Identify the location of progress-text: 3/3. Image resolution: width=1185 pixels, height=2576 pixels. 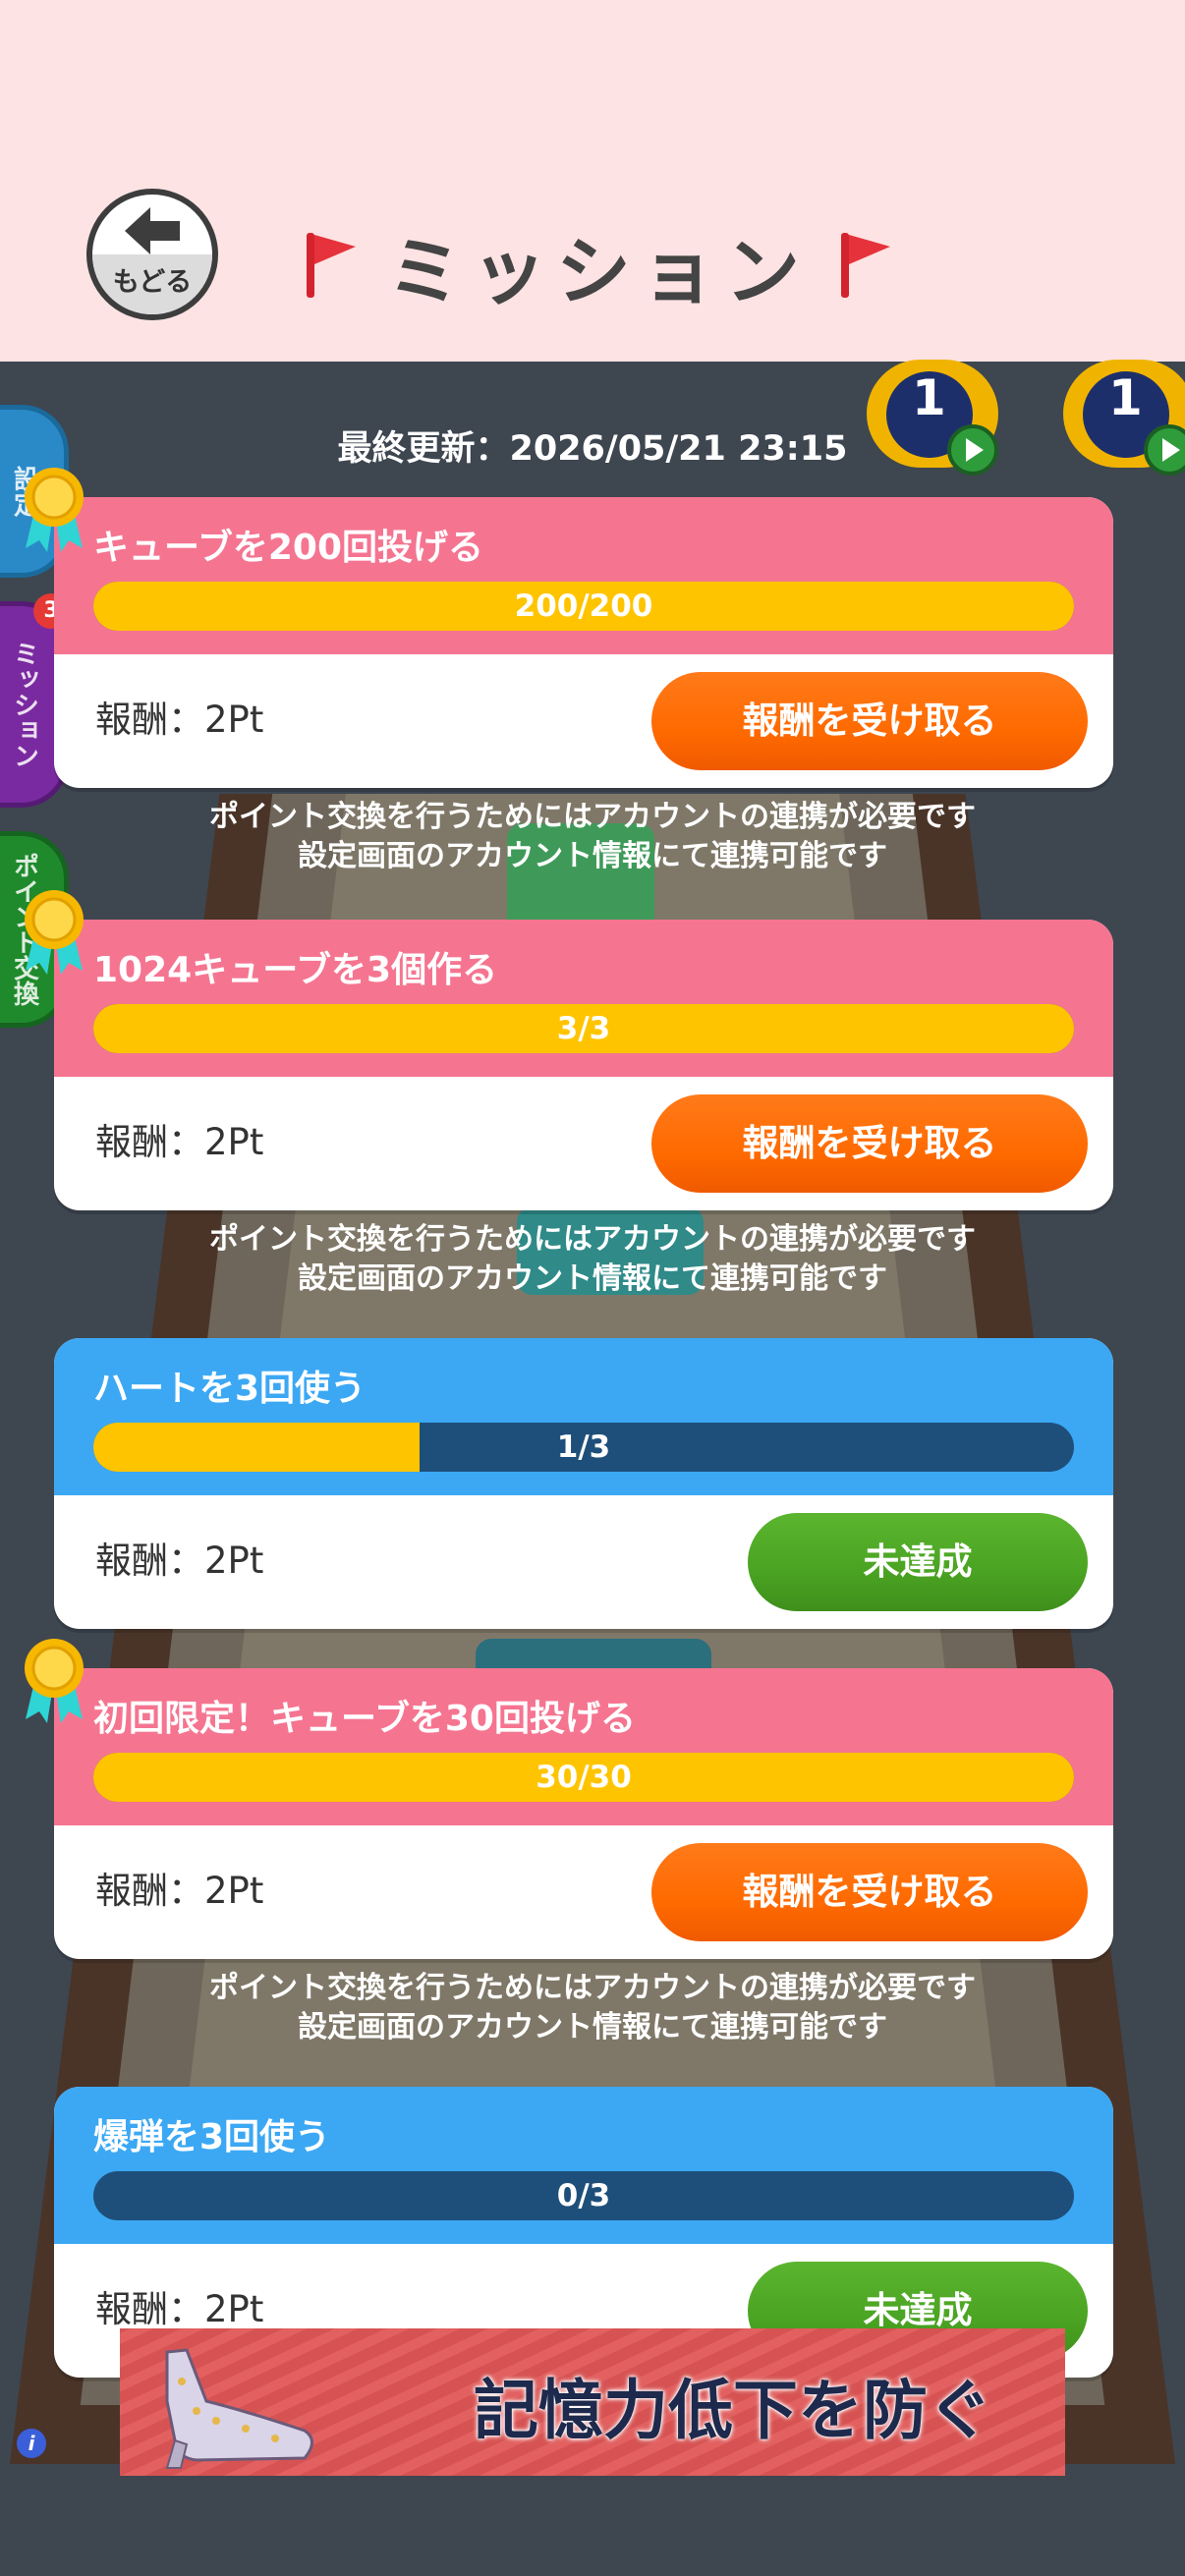
(583, 1028).